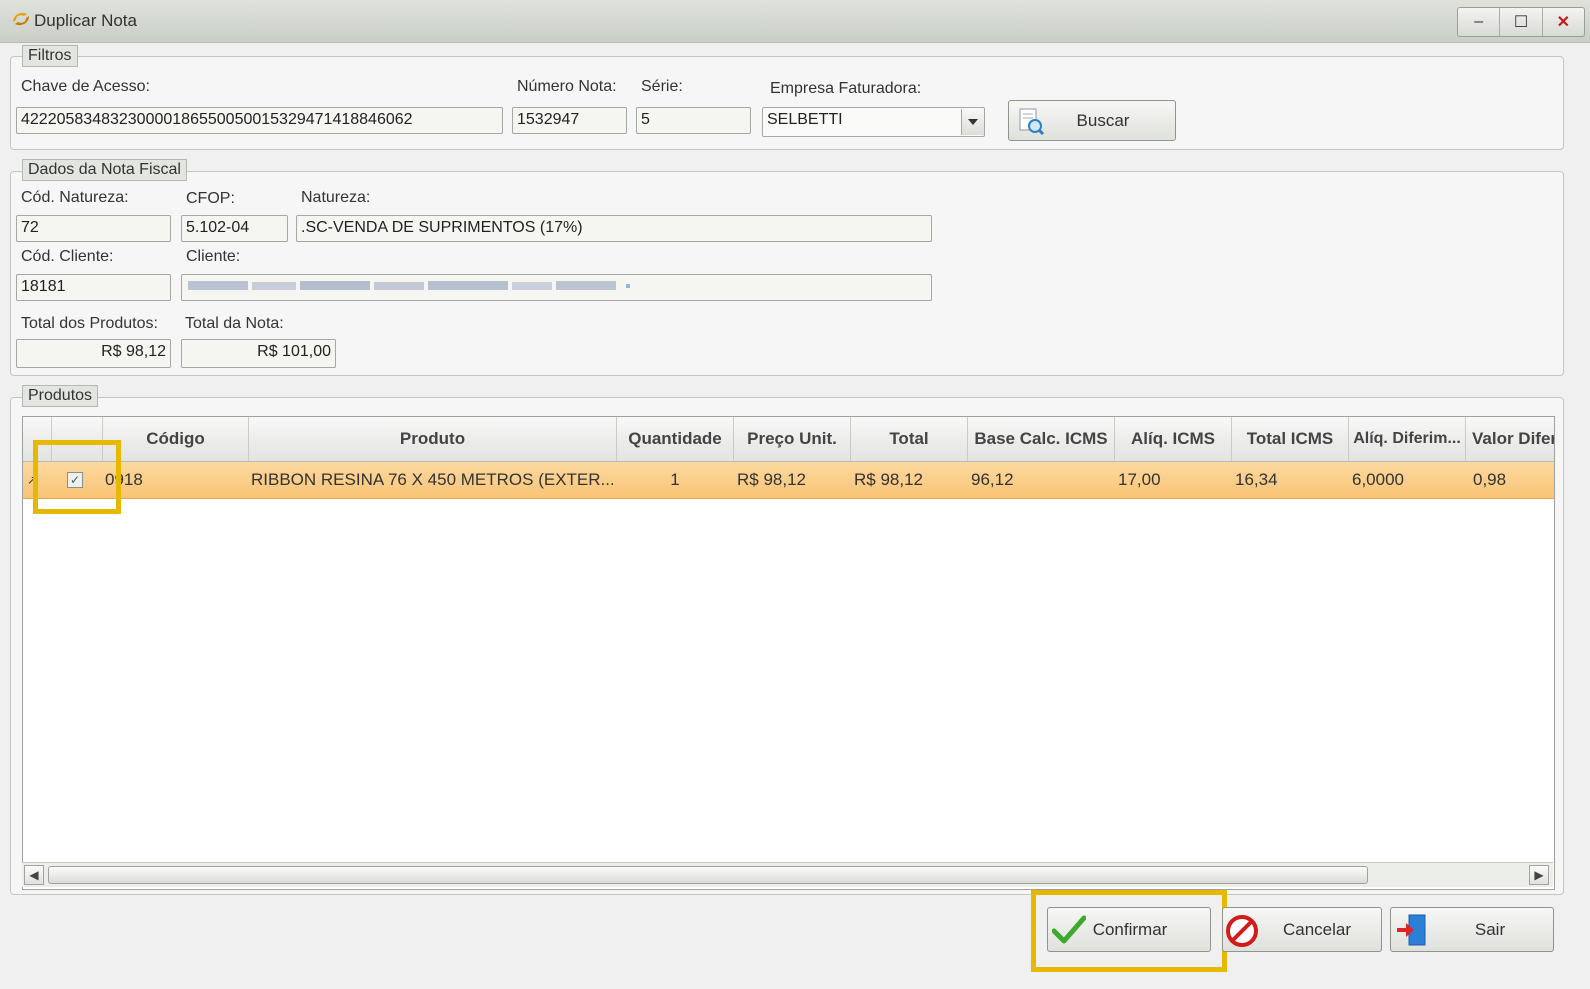 Image resolution: width=1590 pixels, height=989 pixels. I want to click on cfop-label: CFOP:, so click(210, 198).